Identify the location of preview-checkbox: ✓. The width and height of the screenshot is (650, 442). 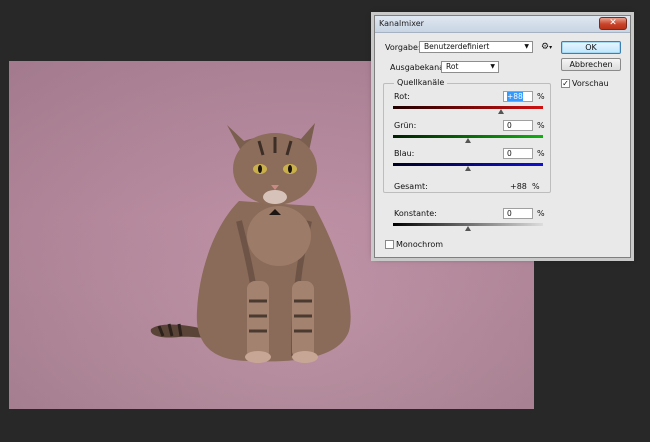
(565, 83).